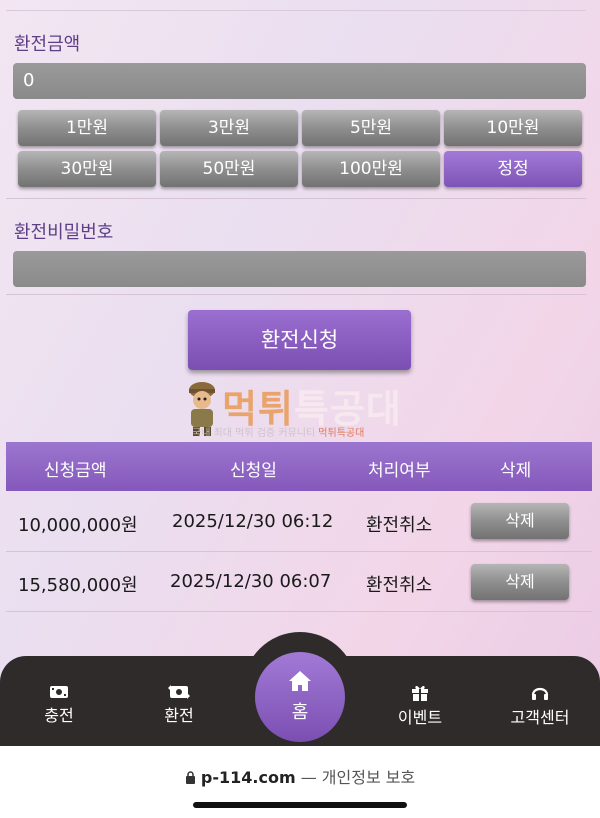  I want to click on amount-1man-button: 1만원, so click(87, 128).